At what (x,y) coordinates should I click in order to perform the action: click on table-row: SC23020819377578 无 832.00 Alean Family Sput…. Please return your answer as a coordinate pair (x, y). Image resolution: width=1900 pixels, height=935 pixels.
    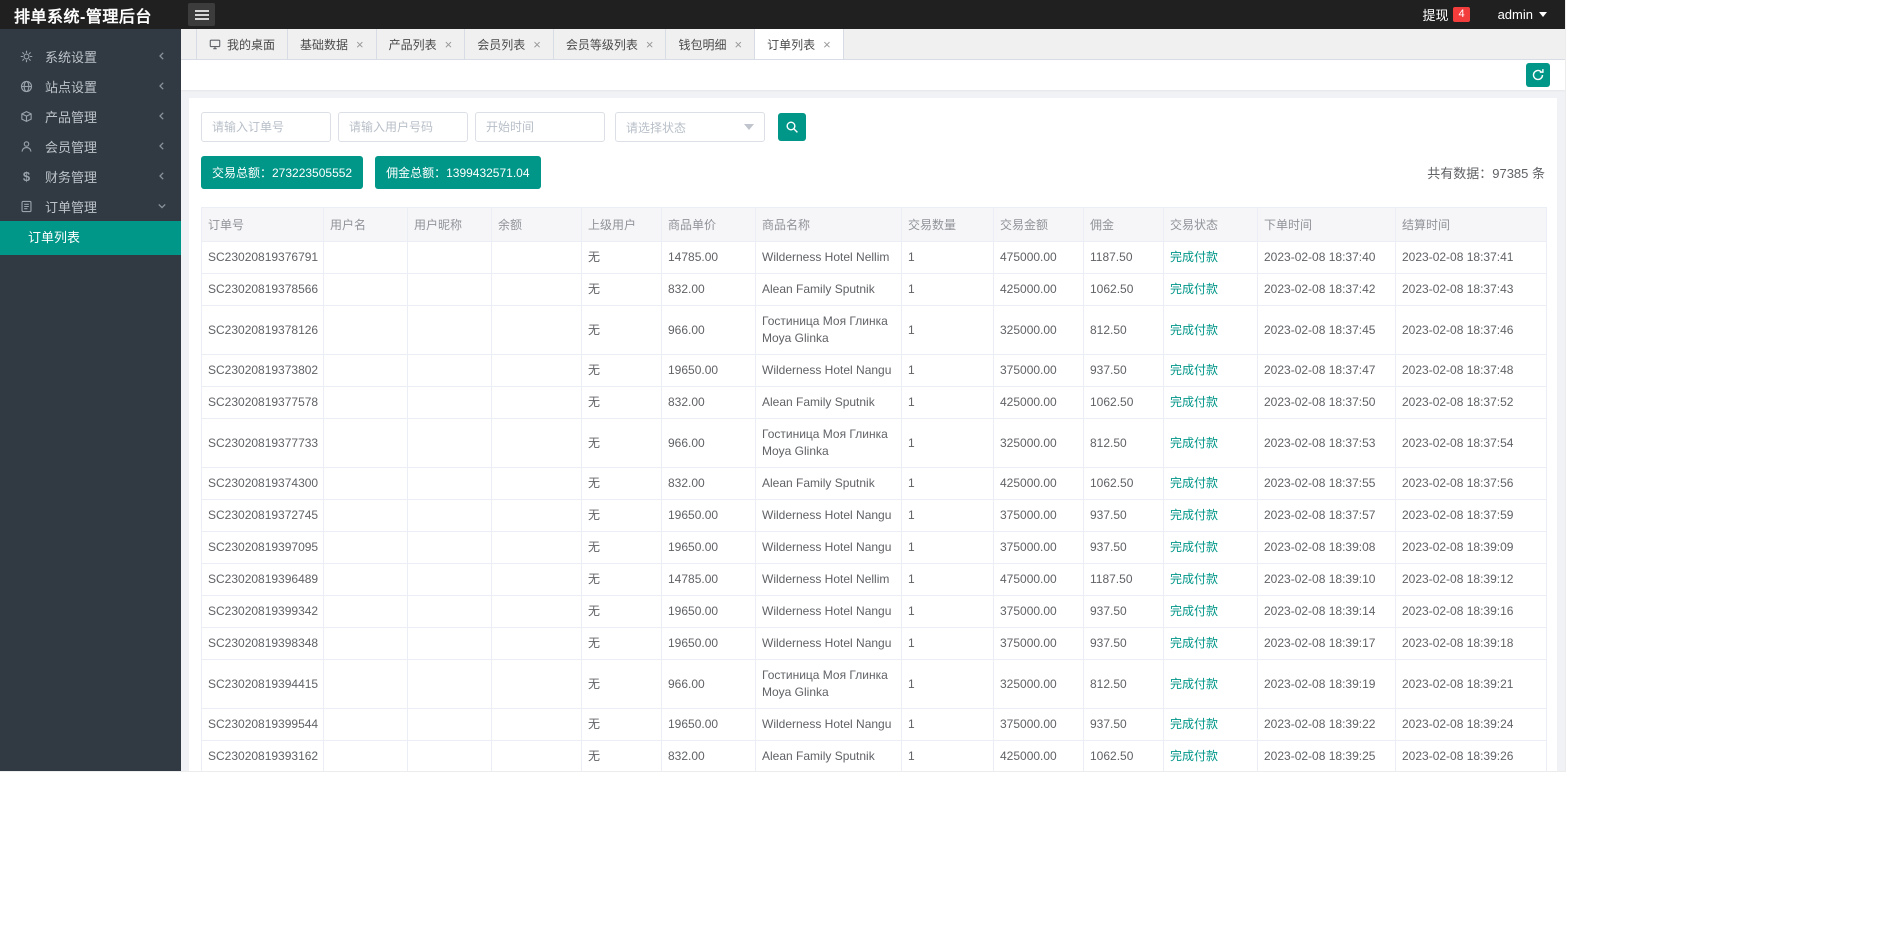
    Looking at the image, I should click on (874, 402).